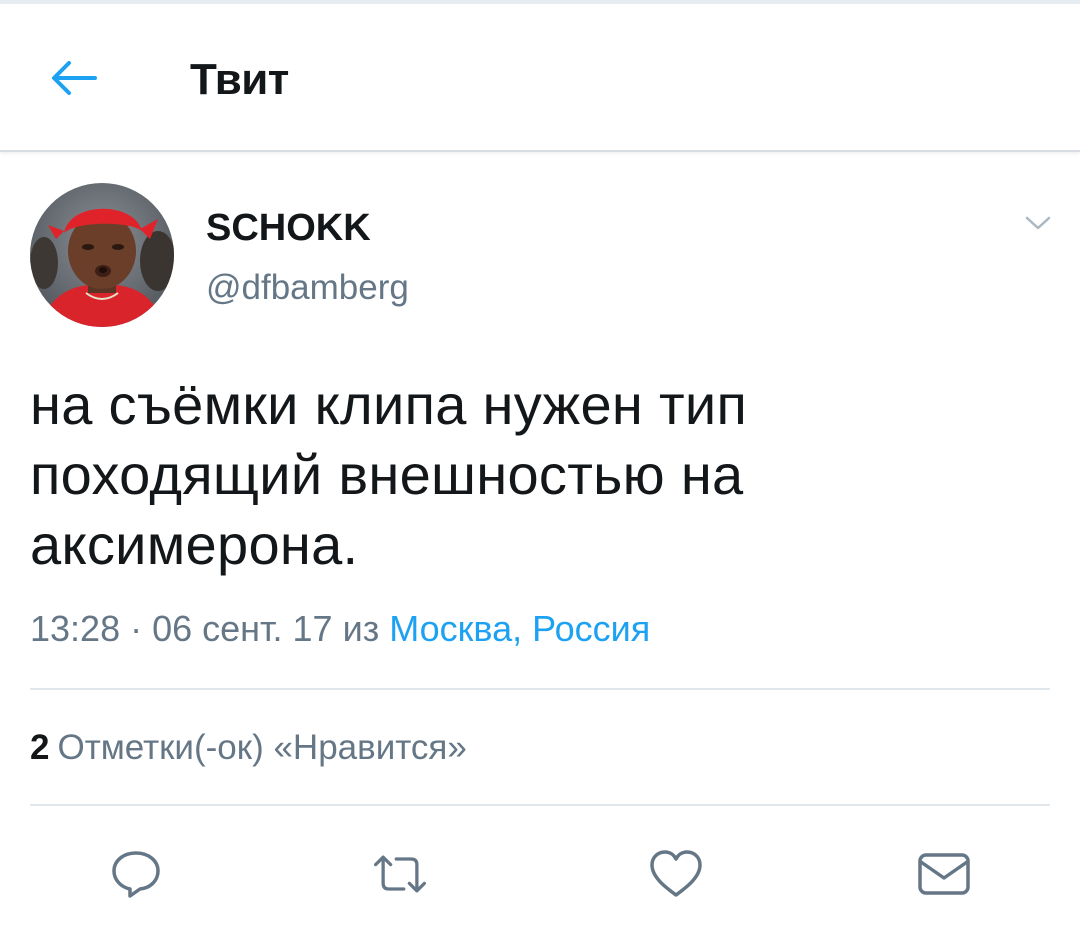 This screenshot has width=1080, height=942. Describe the element at coordinates (239, 79) in the screenshot. I see `page-title: Твит` at that location.